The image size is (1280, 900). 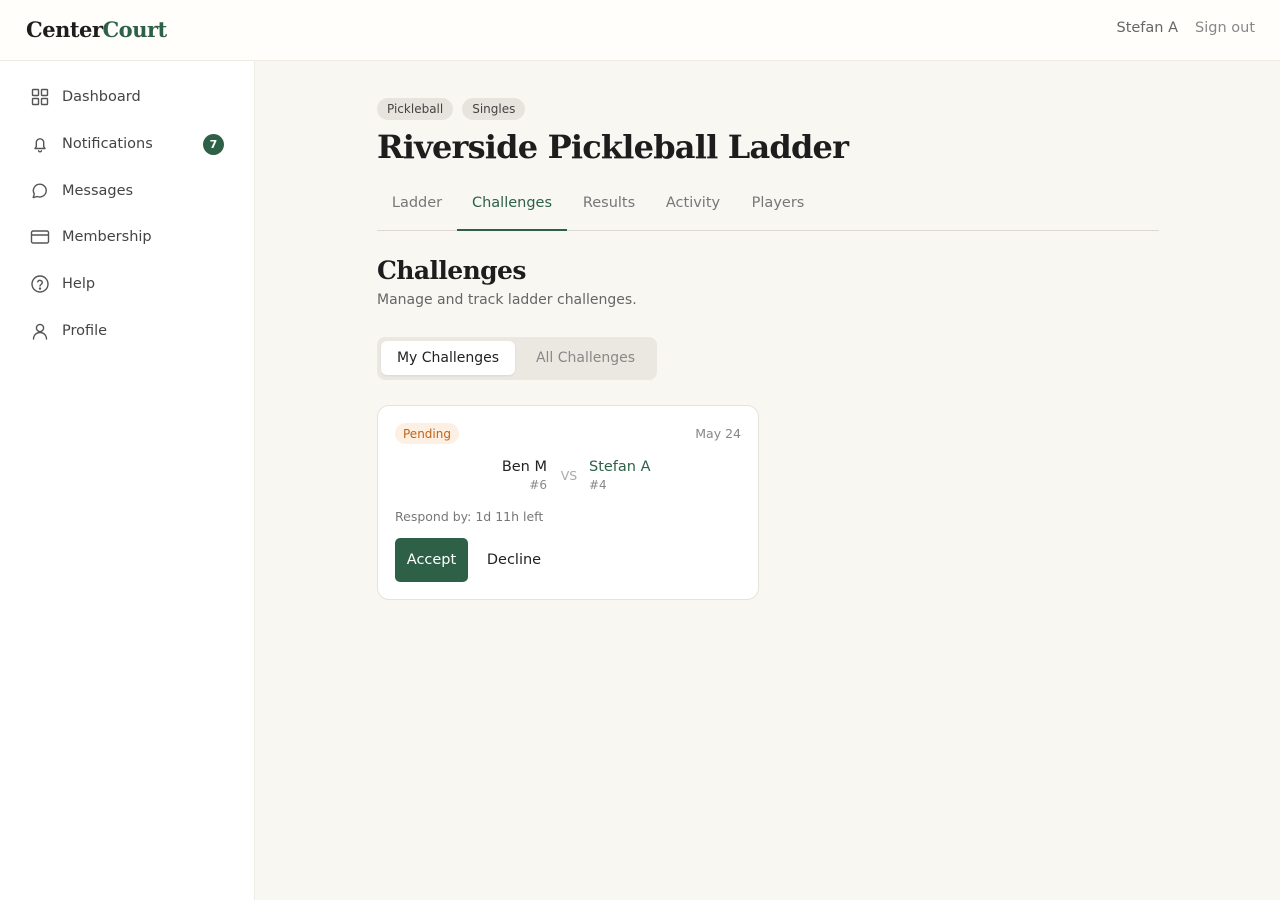 What do you see at coordinates (718, 433) in the screenshot?
I see `challenge-date: May 24` at bounding box center [718, 433].